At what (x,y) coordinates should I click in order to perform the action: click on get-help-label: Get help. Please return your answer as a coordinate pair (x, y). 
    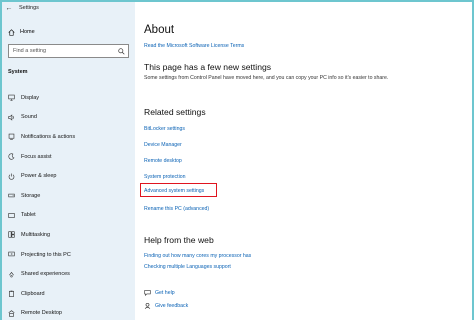
    Looking at the image, I should click on (165, 292).